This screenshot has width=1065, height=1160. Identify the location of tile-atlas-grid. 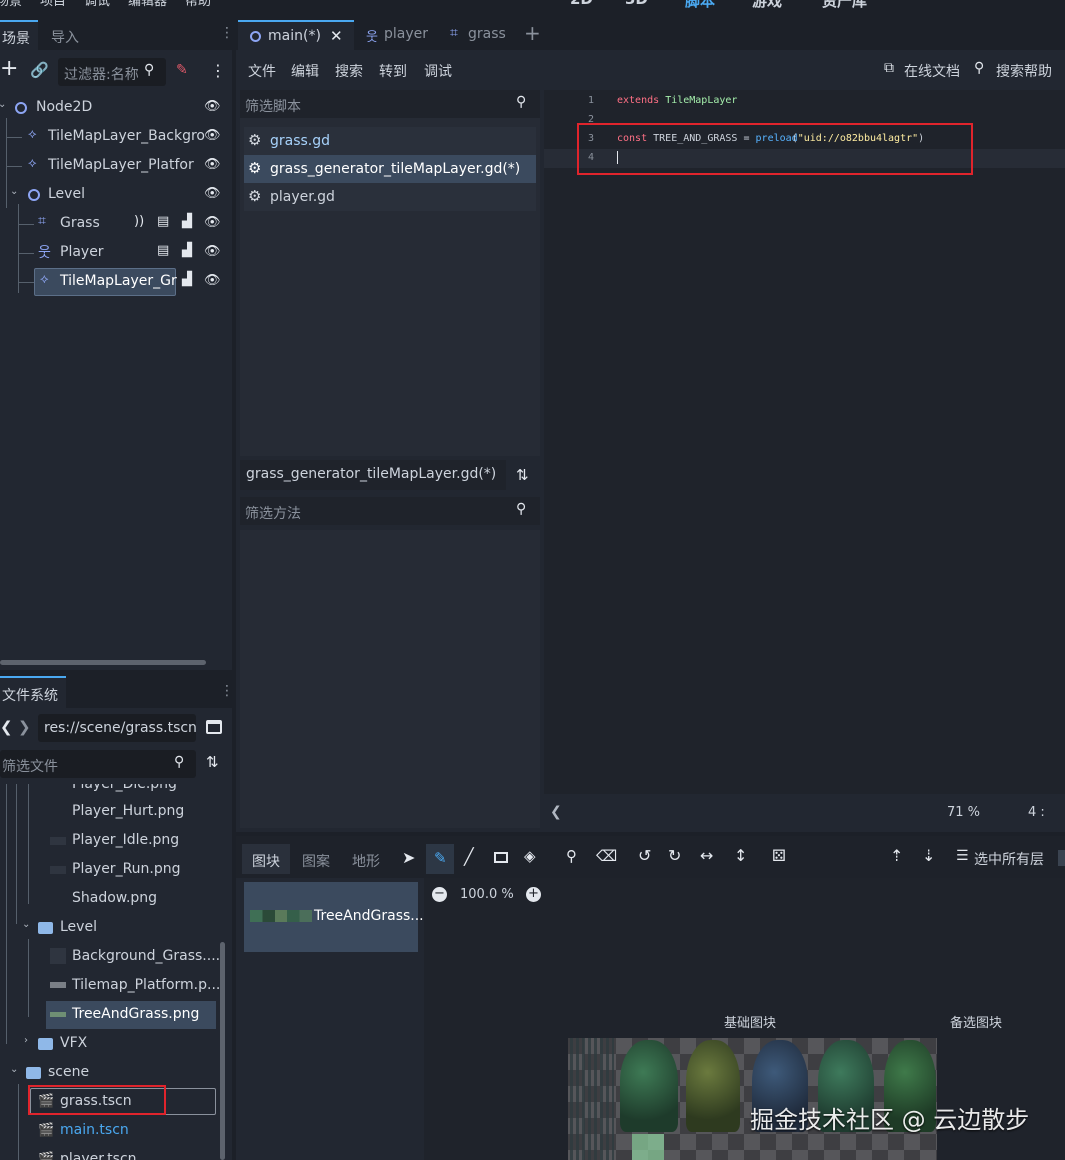
(752, 1099).